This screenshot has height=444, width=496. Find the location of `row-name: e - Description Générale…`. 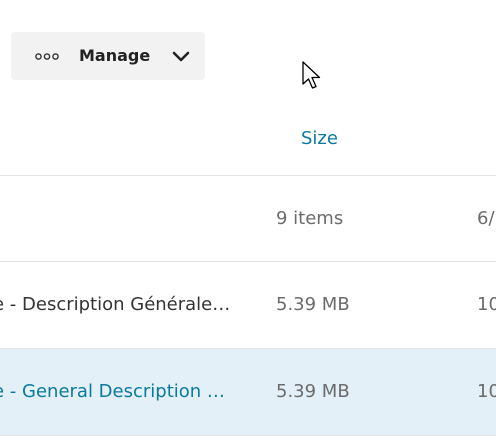

row-name: e - Description Générale… is located at coordinates (123, 305).